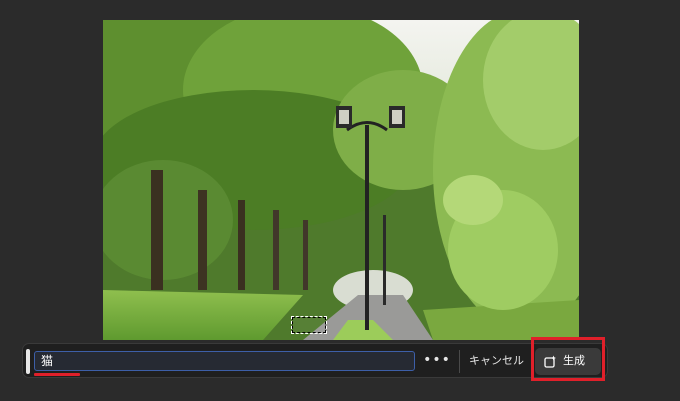 This screenshot has width=680, height=401. What do you see at coordinates (437, 361) in the screenshot?
I see `more-options-button: •••` at bounding box center [437, 361].